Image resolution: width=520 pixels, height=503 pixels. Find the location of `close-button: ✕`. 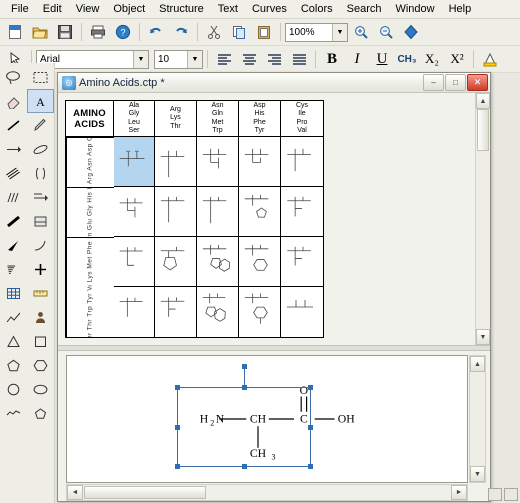

close-button: ✕ is located at coordinates (477, 82).